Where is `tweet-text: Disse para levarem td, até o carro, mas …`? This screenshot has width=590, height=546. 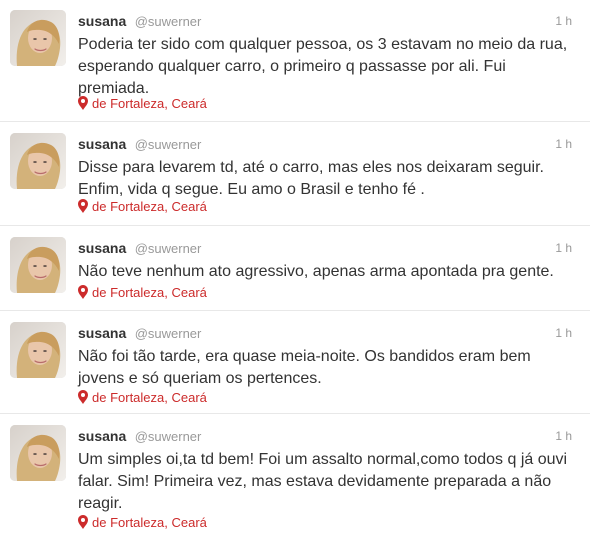
tweet-text: Disse para levarem td, até o carro, mas … is located at coordinates (311, 178).